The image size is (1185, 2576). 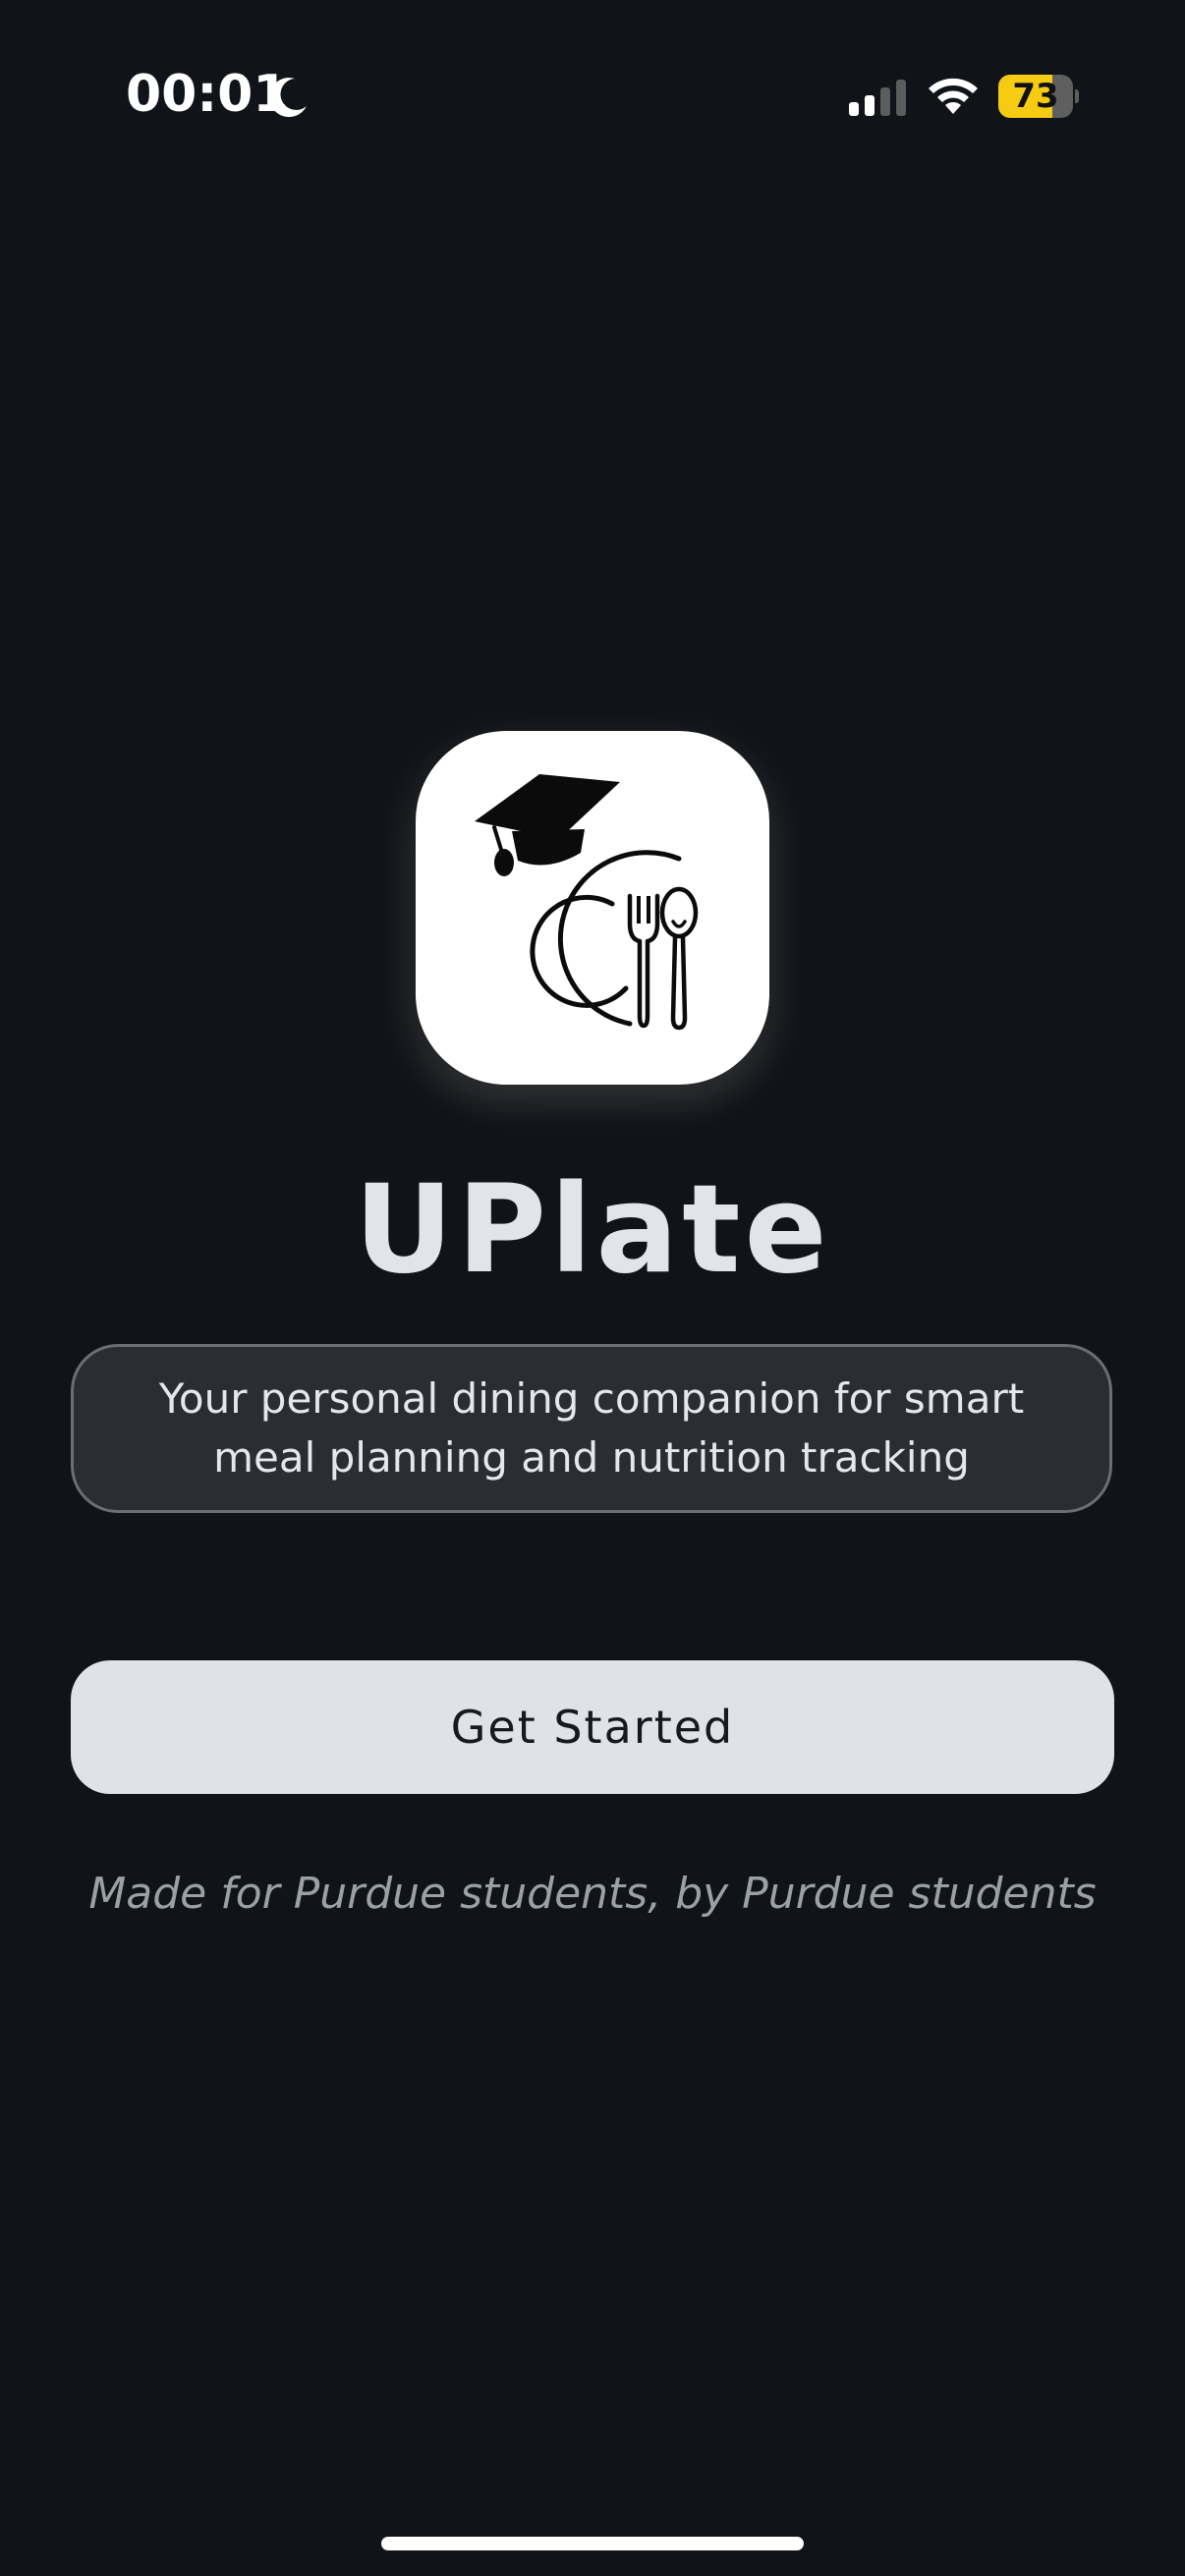 I want to click on status-time: 00:01, so click(x=208, y=94).